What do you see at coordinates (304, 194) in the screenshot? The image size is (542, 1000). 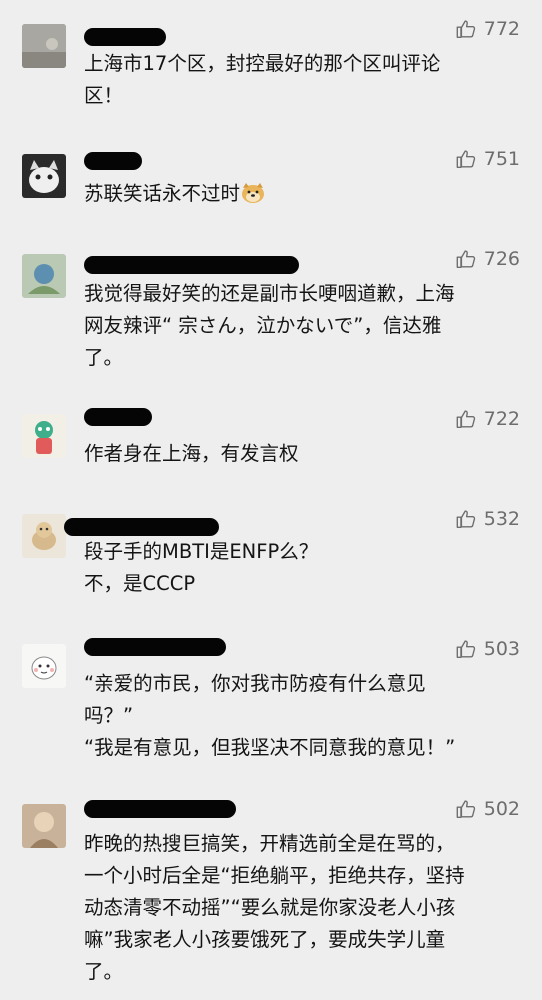 I see `comment-text: 苏联笑话永不过时` at bounding box center [304, 194].